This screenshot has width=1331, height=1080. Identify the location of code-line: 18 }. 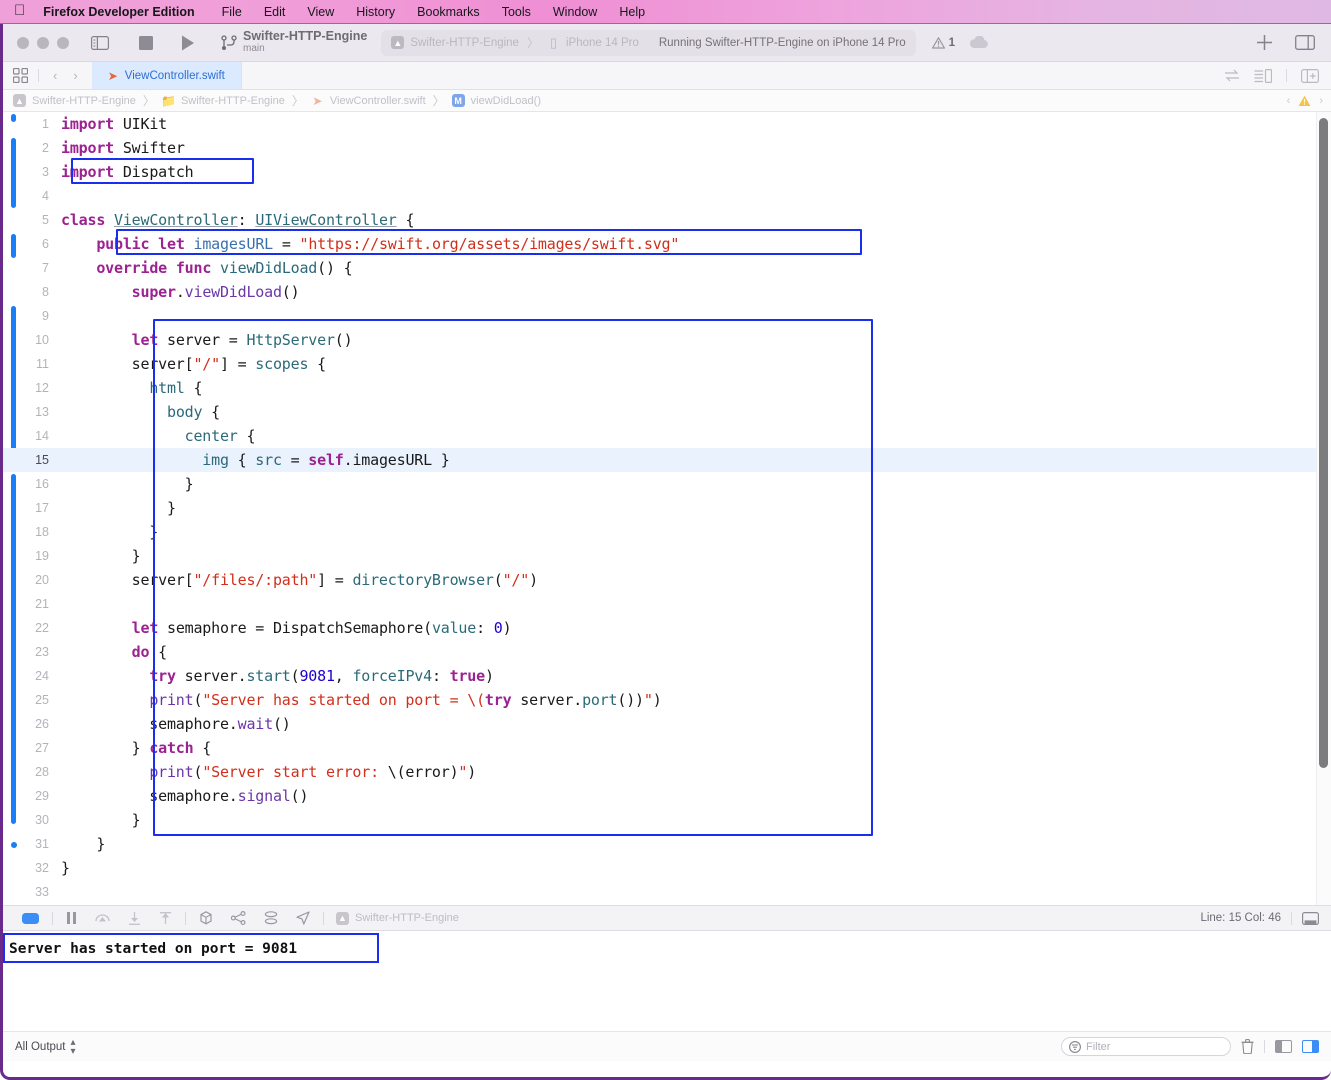
(667, 532).